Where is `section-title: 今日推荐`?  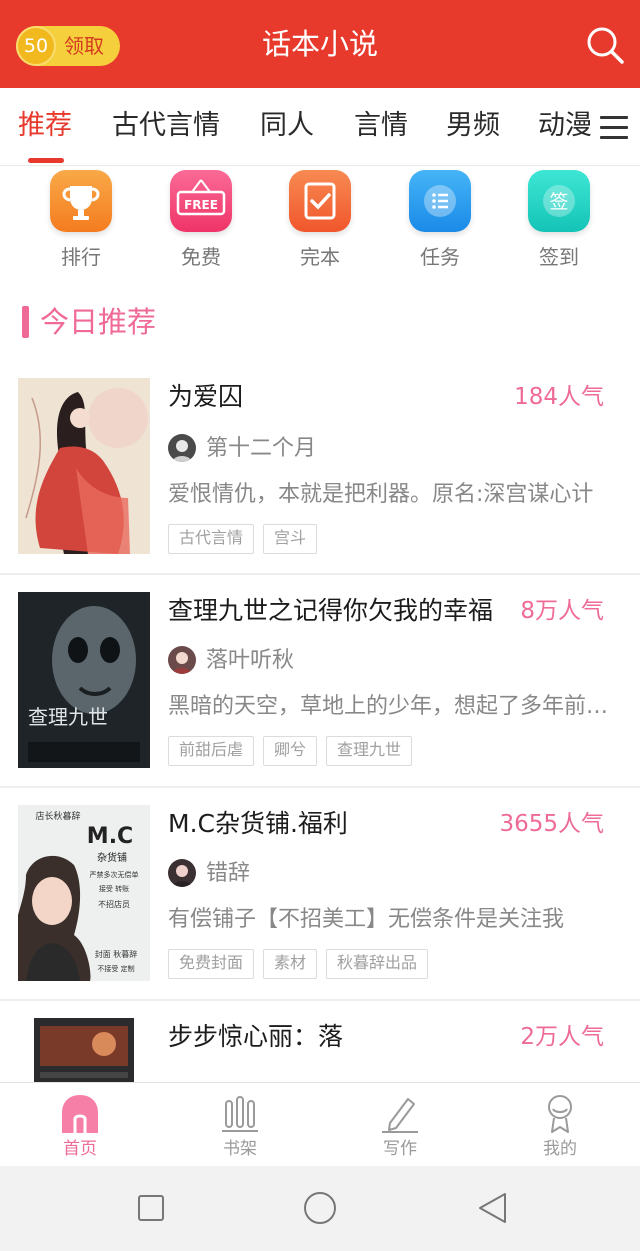
section-title: 今日推荐 is located at coordinates (98, 322).